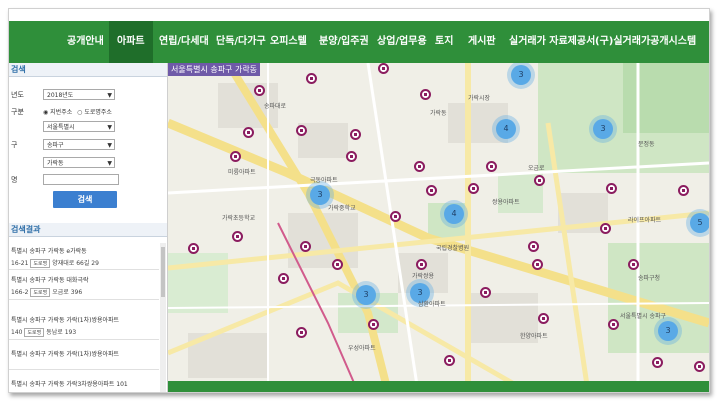 Image resolution: width=720 pixels, height=401 pixels. Describe the element at coordinates (67, 292) in the screenshot. I see `result-road-address: 오금로 396` at that location.